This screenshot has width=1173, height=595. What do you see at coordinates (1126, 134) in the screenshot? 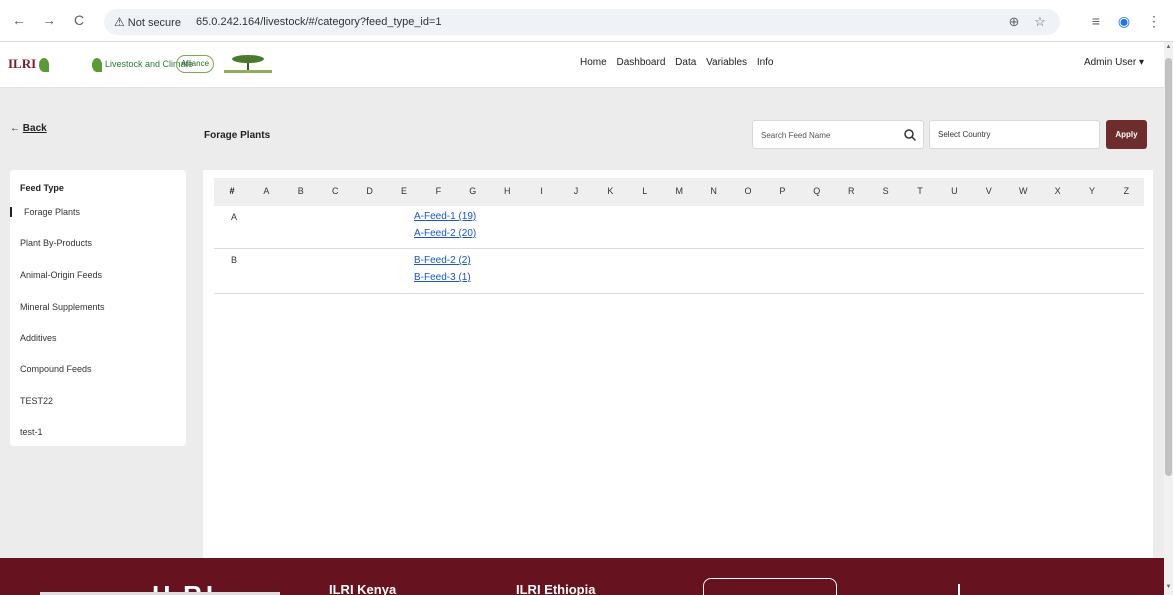
I see `apply-button: Apply` at bounding box center [1126, 134].